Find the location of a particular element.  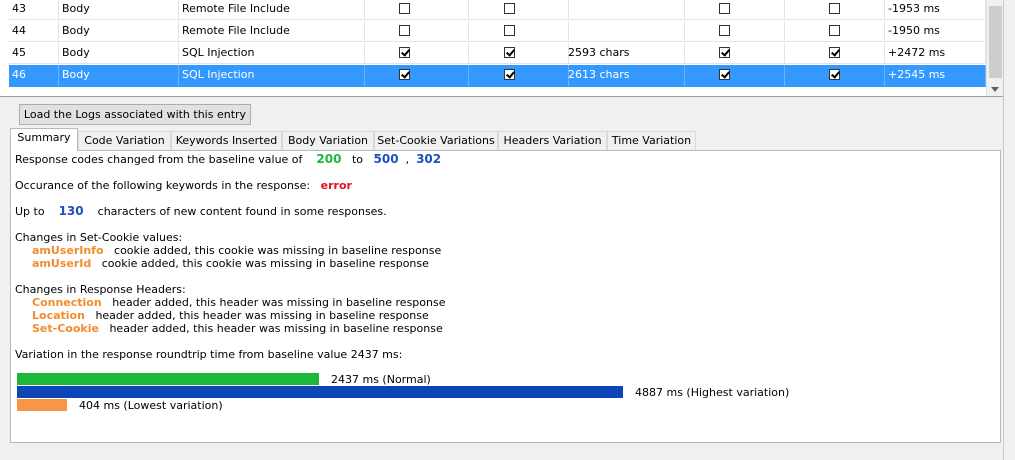

cell-location: Body is located at coordinates (119, 75).